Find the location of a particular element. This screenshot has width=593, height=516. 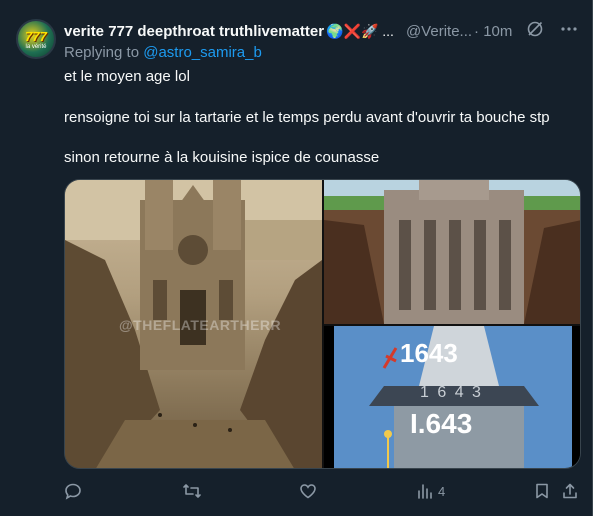

reply-button is located at coordinates (73, 491).